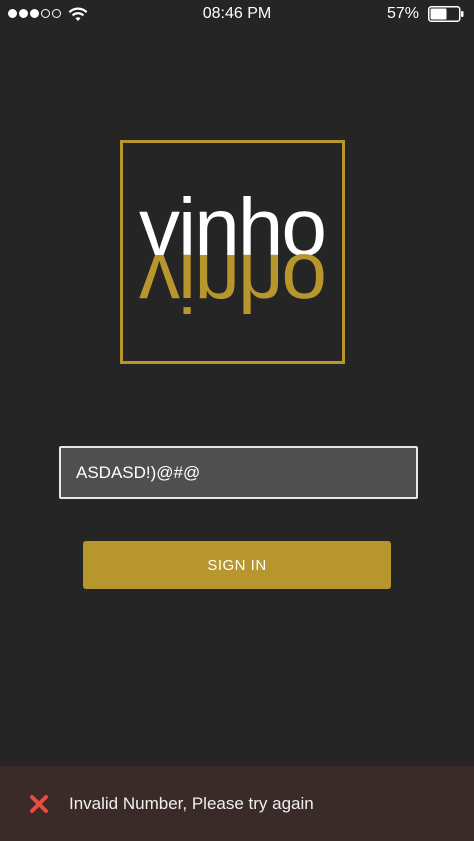 This screenshot has width=474, height=841. I want to click on close-icon, so click(39, 803).